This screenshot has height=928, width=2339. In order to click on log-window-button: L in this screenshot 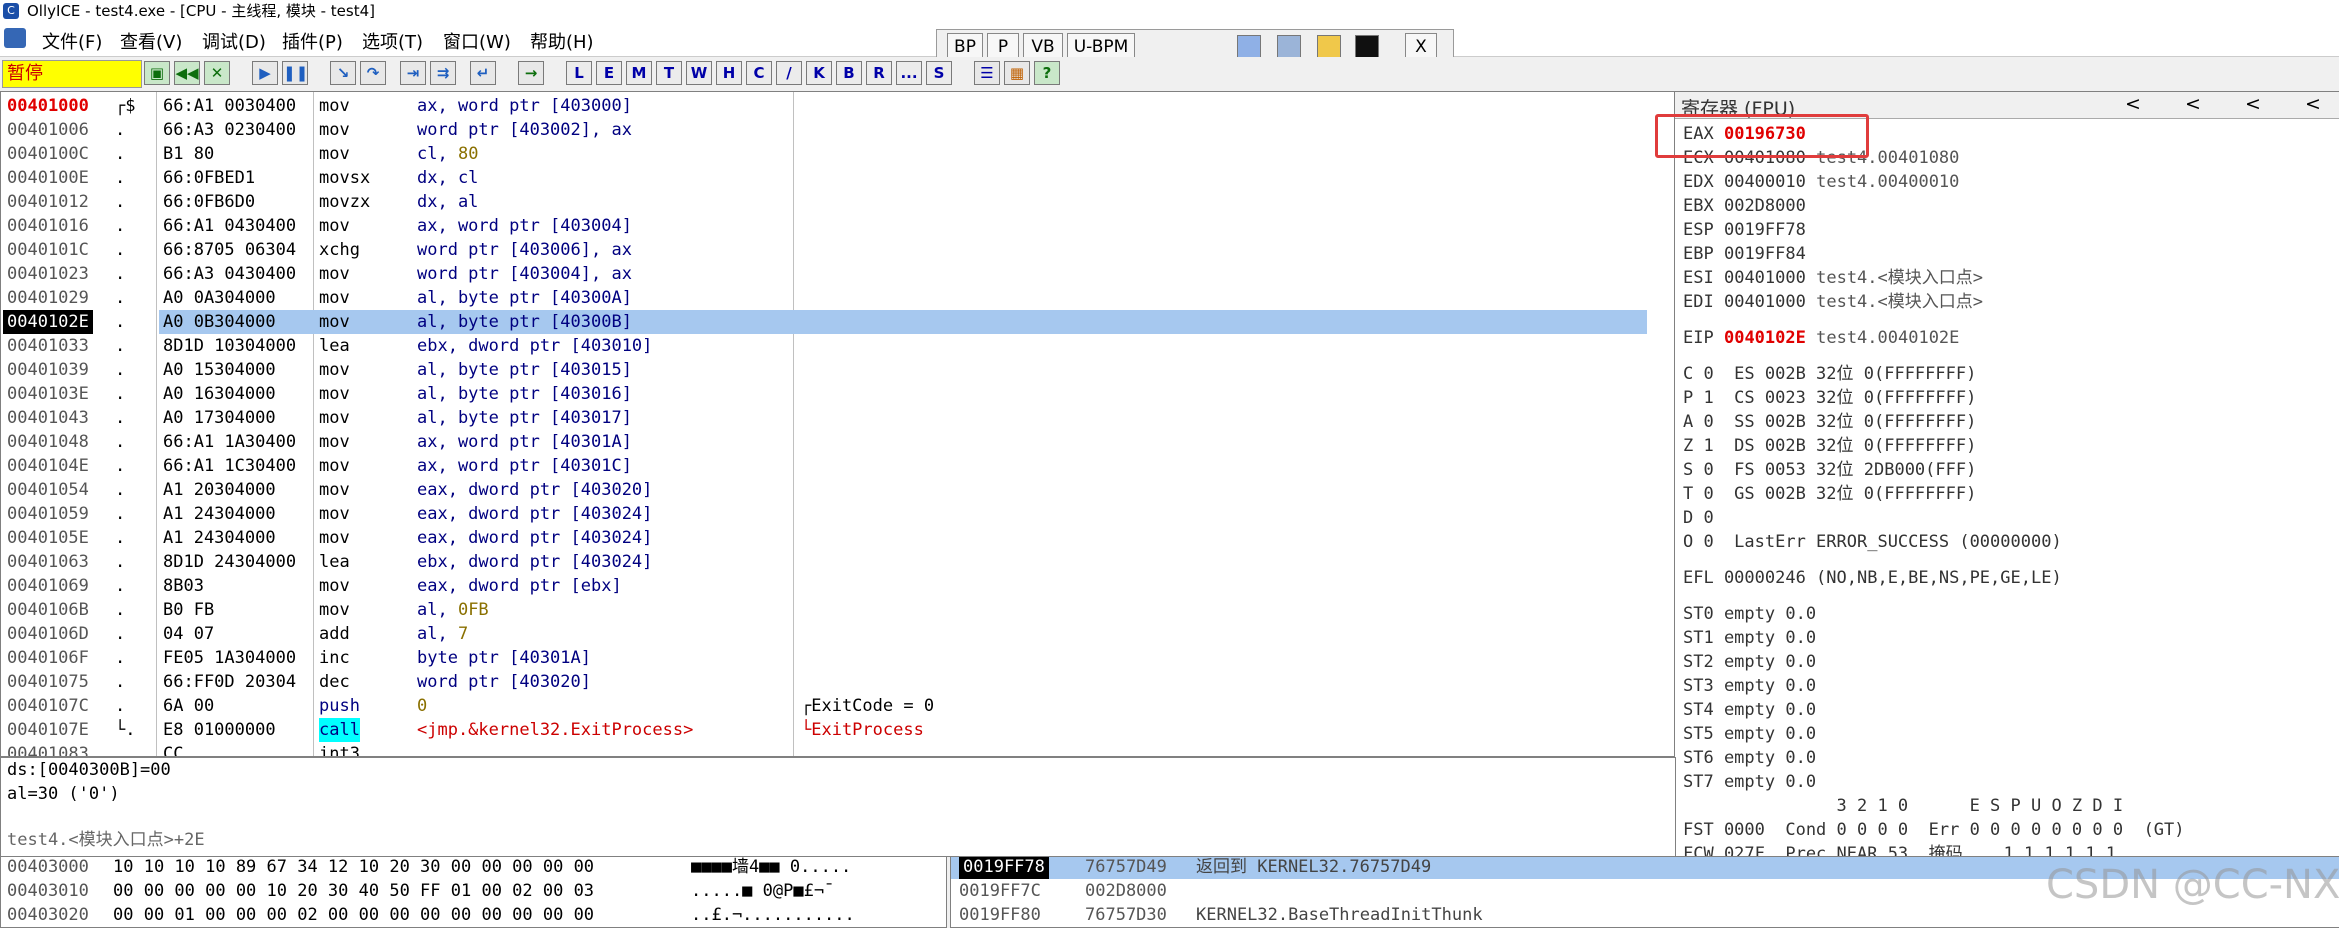, I will do `click(579, 73)`.